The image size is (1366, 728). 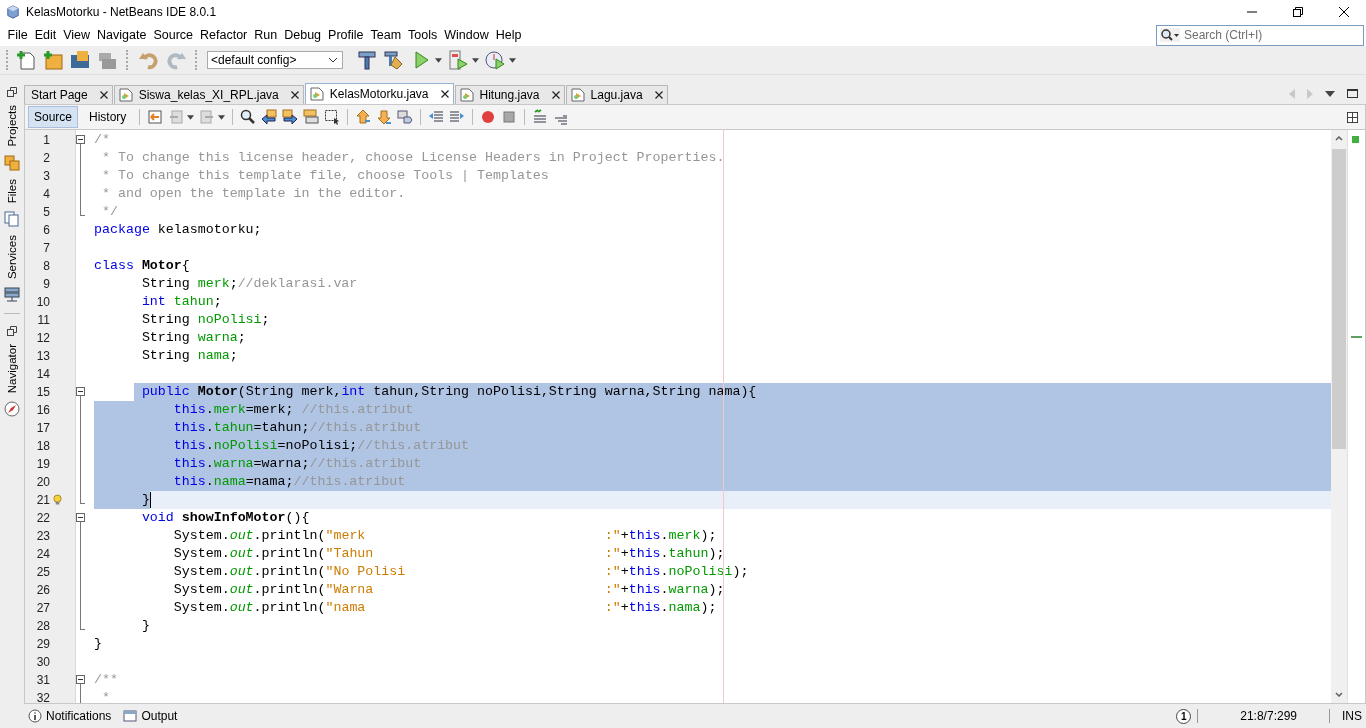 I want to click on line-number: 24, so click(x=42, y=554).